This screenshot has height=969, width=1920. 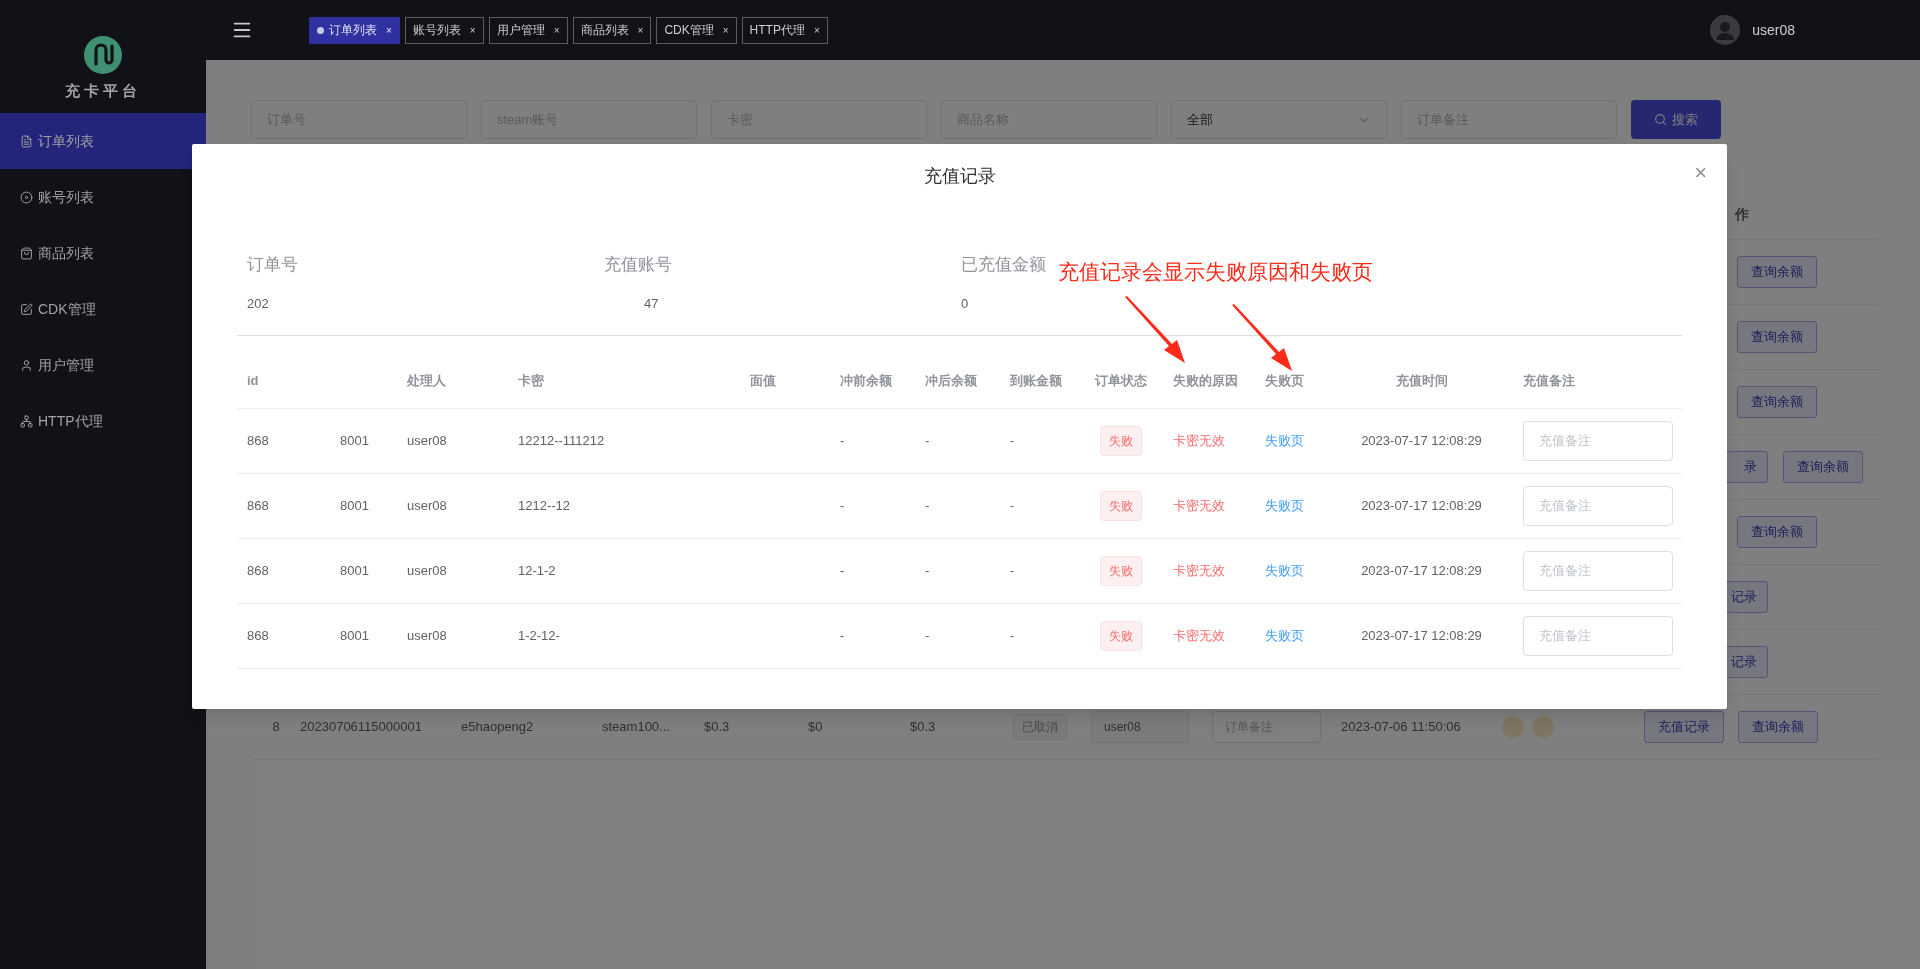 What do you see at coordinates (276, 727) in the screenshot?
I see `table-cell-text: 8` at bounding box center [276, 727].